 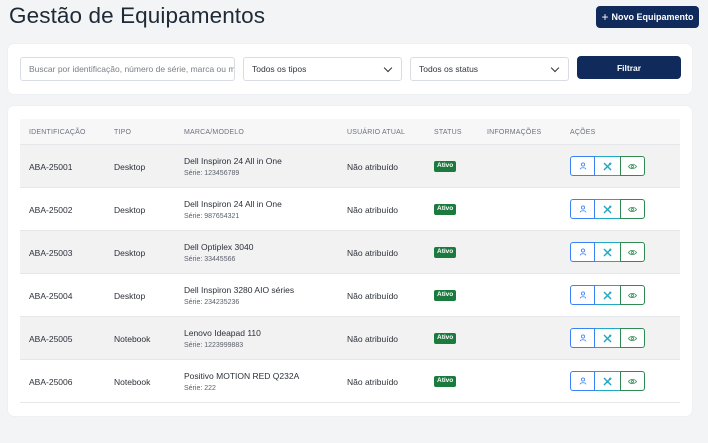 What do you see at coordinates (210, 259) in the screenshot?
I see `equipment-serial: Série: 33445566` at bounding box center [210, 259].